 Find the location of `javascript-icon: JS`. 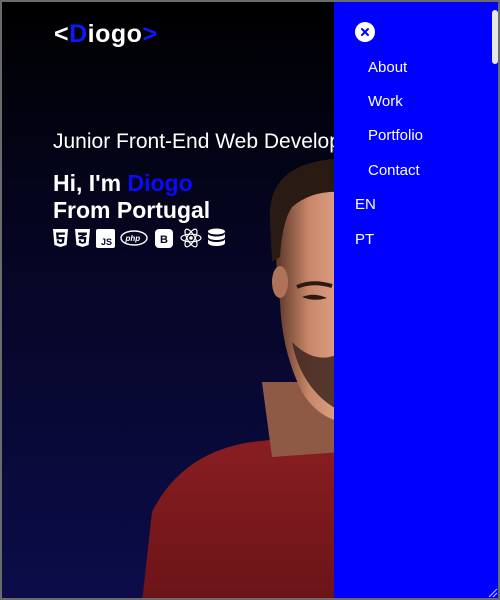

javascript-icon: JS is located at coordinates (105, 238).